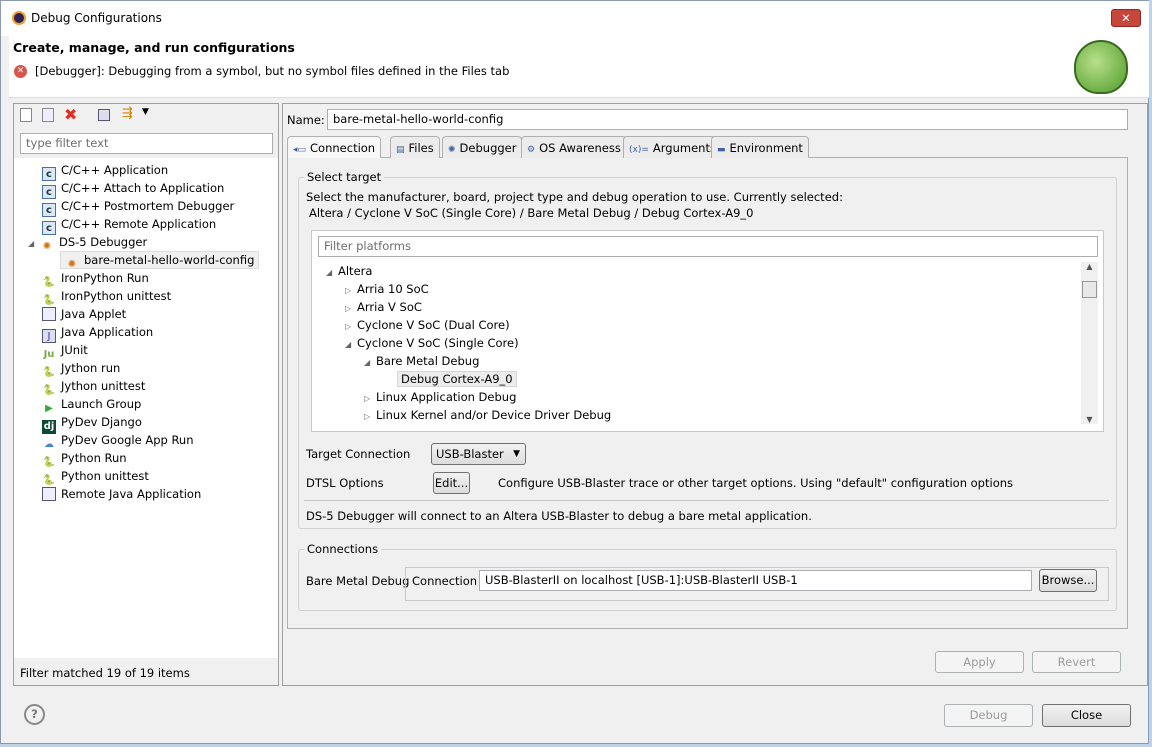 The image size is (1152, 747). I want to click on config-item: 🐍 IronPython unittest, so click(107, 296).